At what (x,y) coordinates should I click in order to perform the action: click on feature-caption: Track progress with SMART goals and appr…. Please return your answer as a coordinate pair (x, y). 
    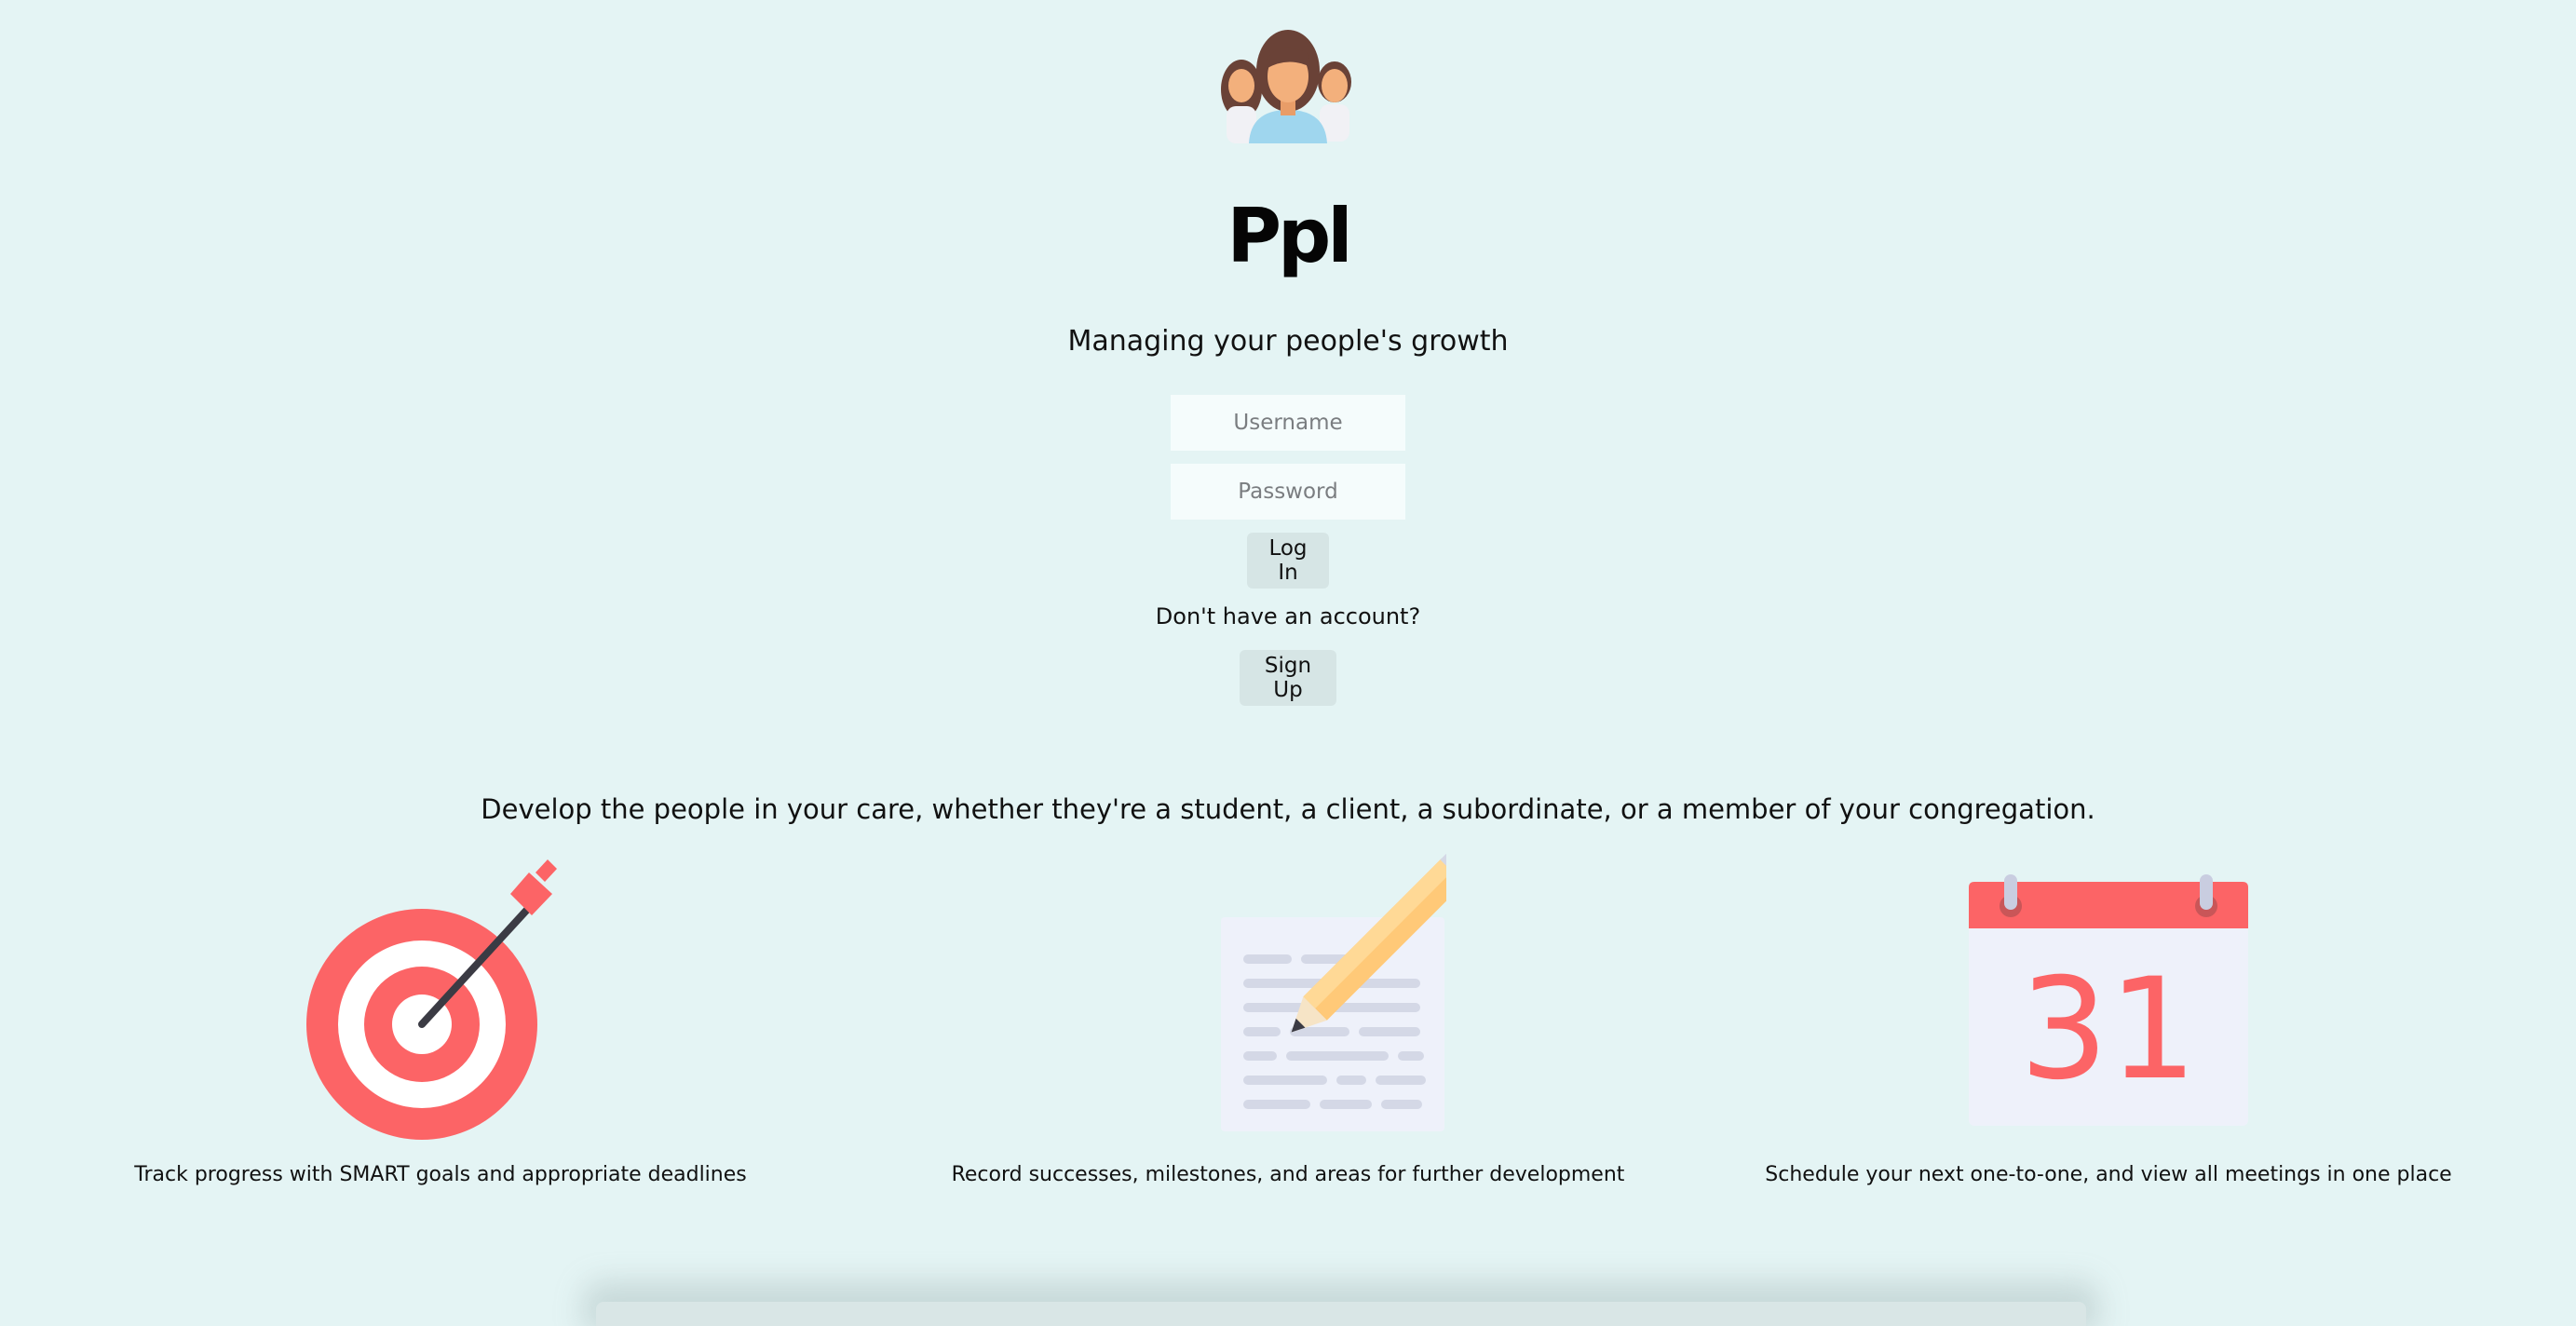
    Looking at the image, I should click on (440, 1174).